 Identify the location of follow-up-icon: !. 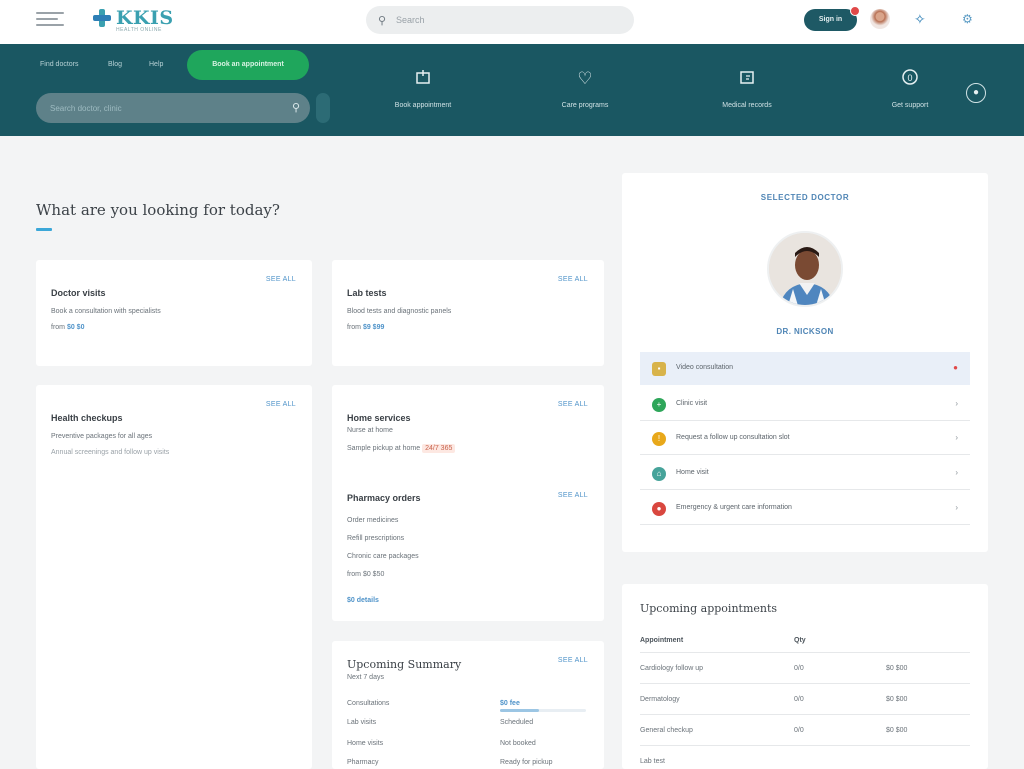
(659, 439).